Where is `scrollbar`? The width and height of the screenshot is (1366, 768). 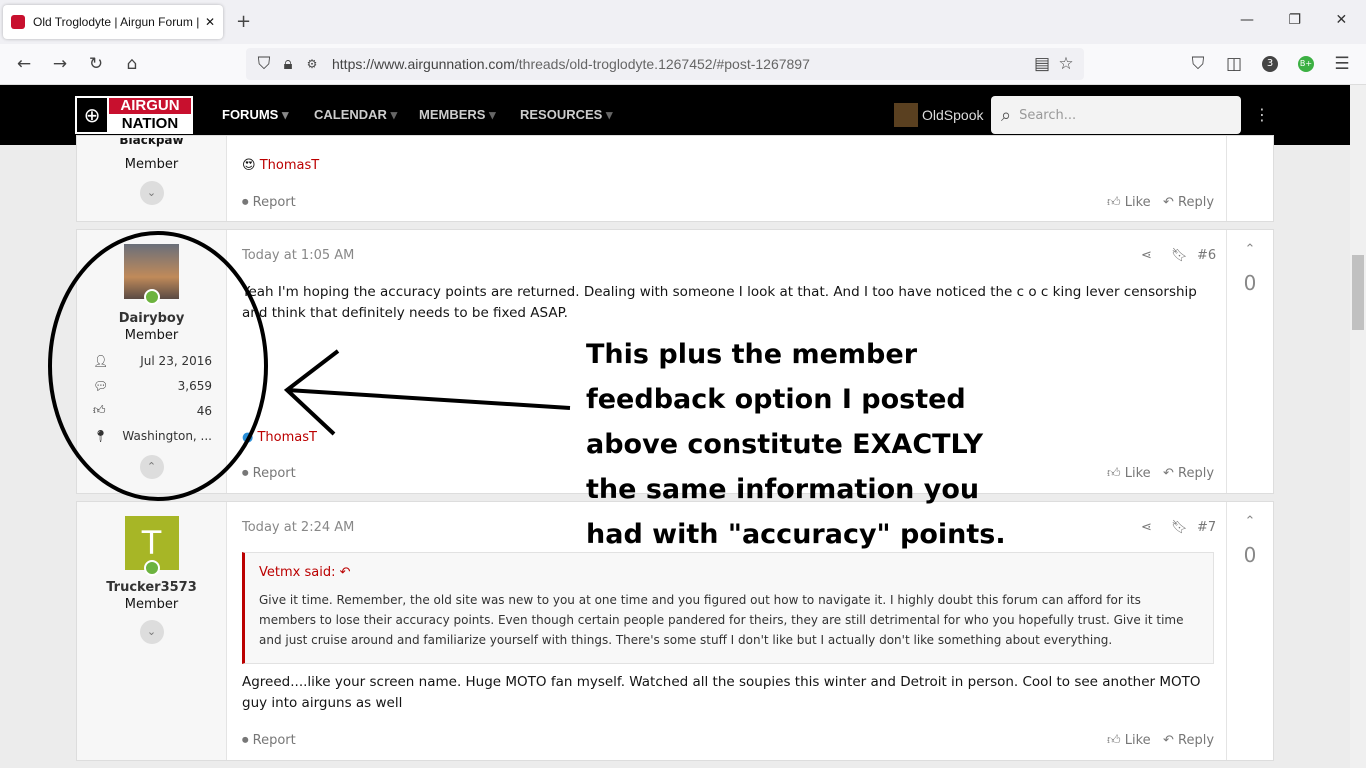 scrollbar is located at coordinates (1358, 426).